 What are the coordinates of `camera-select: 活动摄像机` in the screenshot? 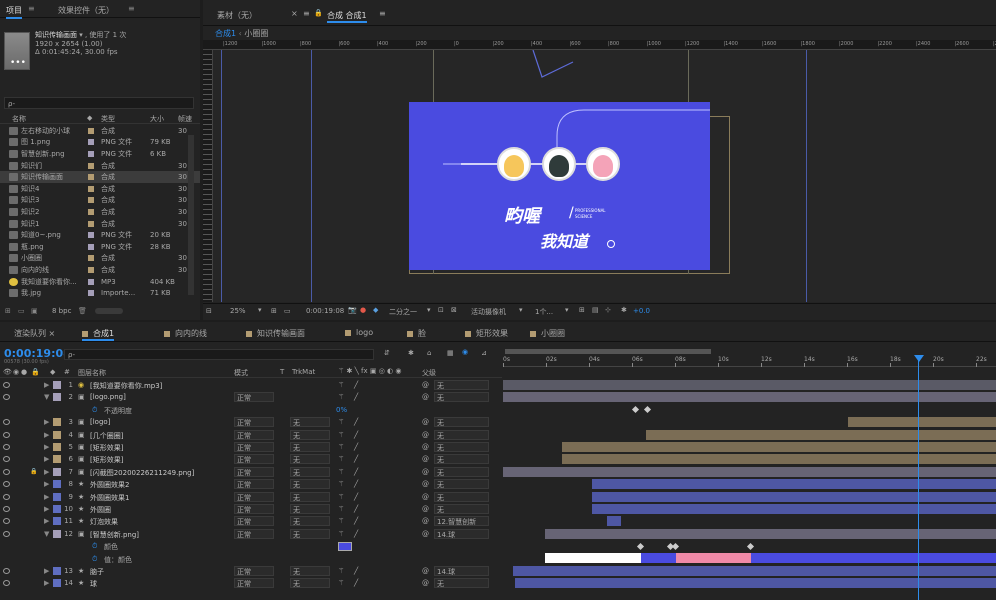 It's located at (488, 312).